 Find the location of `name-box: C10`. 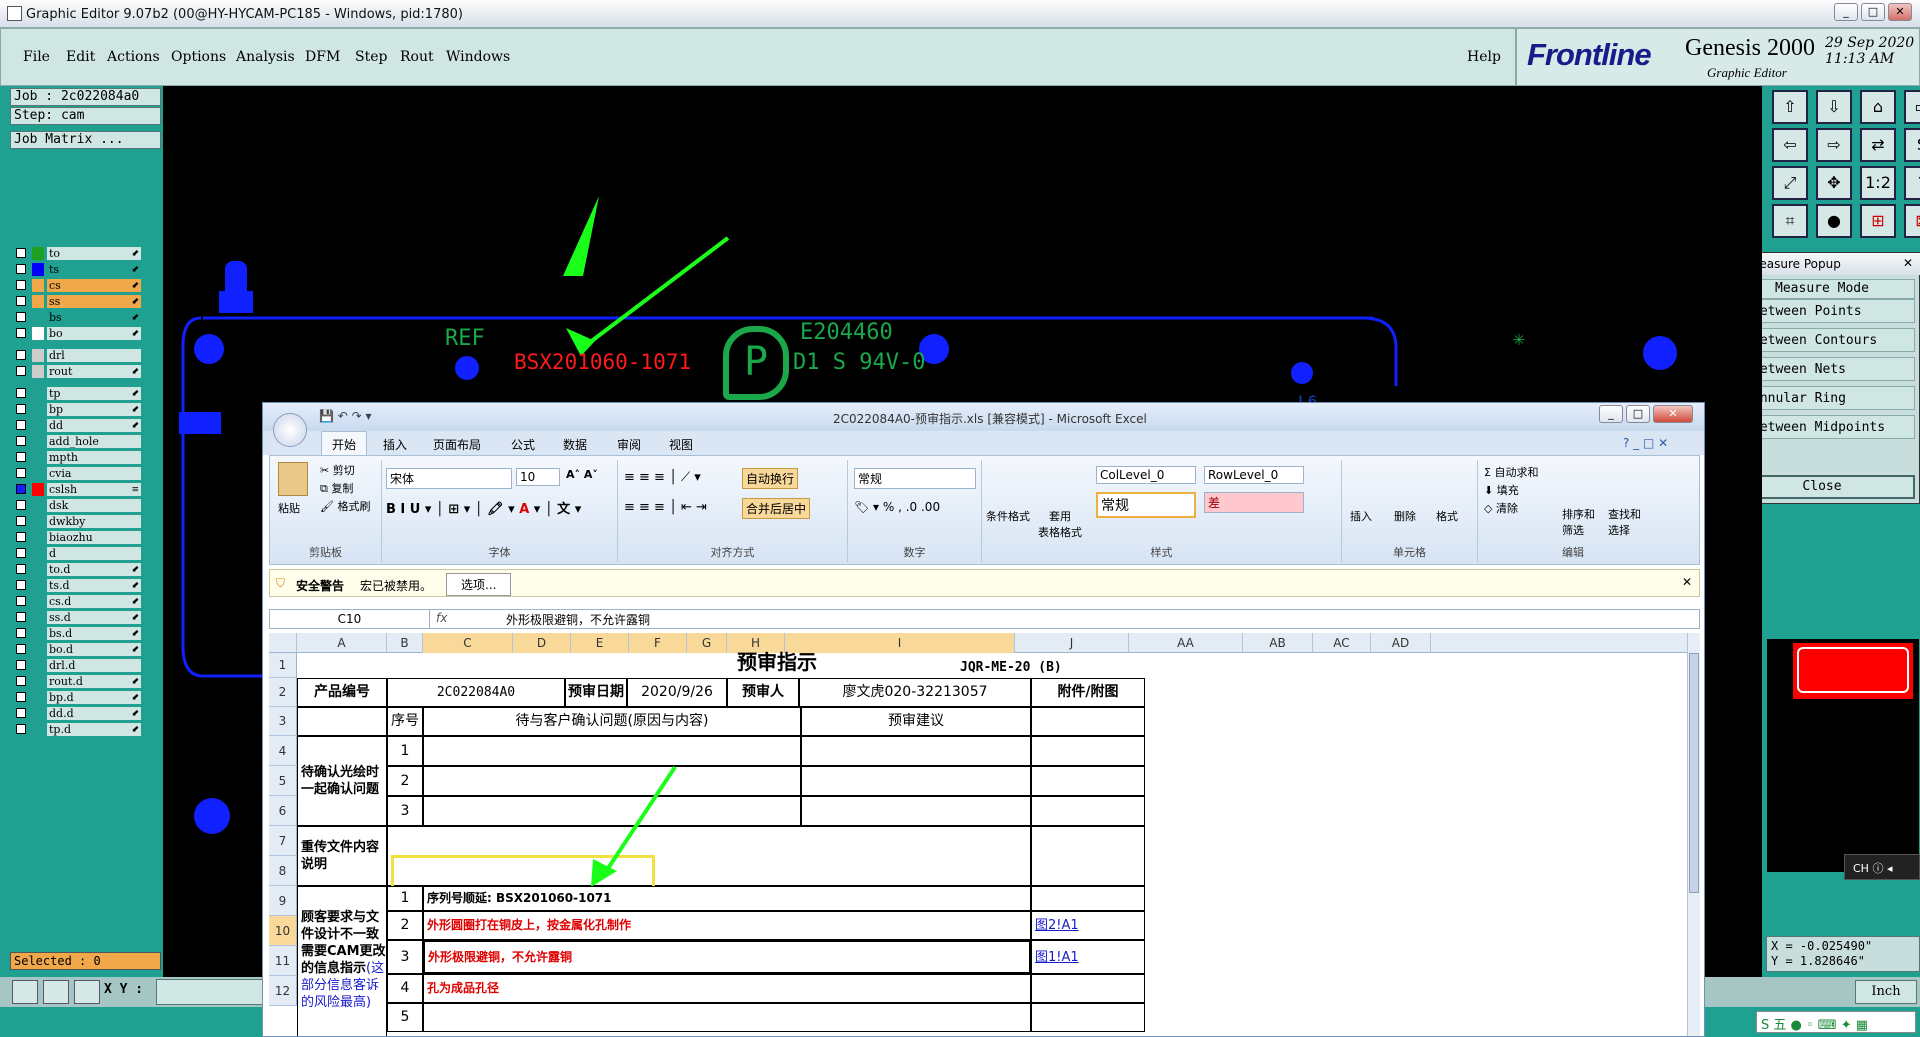

name-box: C10 is located at coordinates (350, 619).